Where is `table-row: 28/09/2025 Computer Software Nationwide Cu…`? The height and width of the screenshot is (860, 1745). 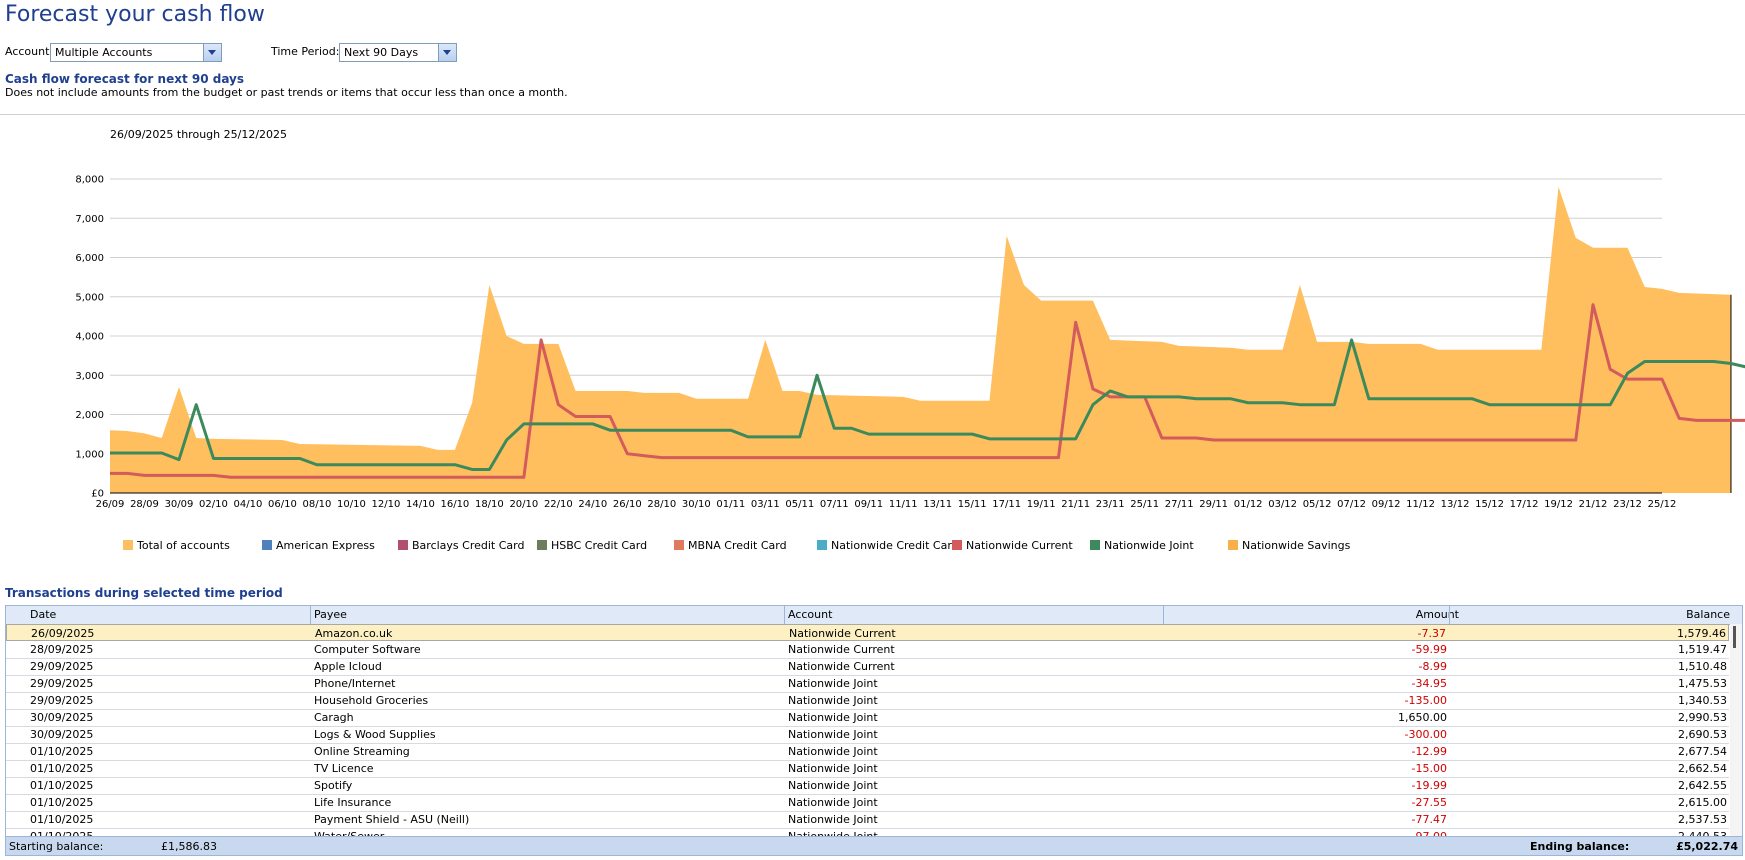
table-row: 28/09/2025 Computer Software Nationwide Cu… is located at coordinates (867, 650).